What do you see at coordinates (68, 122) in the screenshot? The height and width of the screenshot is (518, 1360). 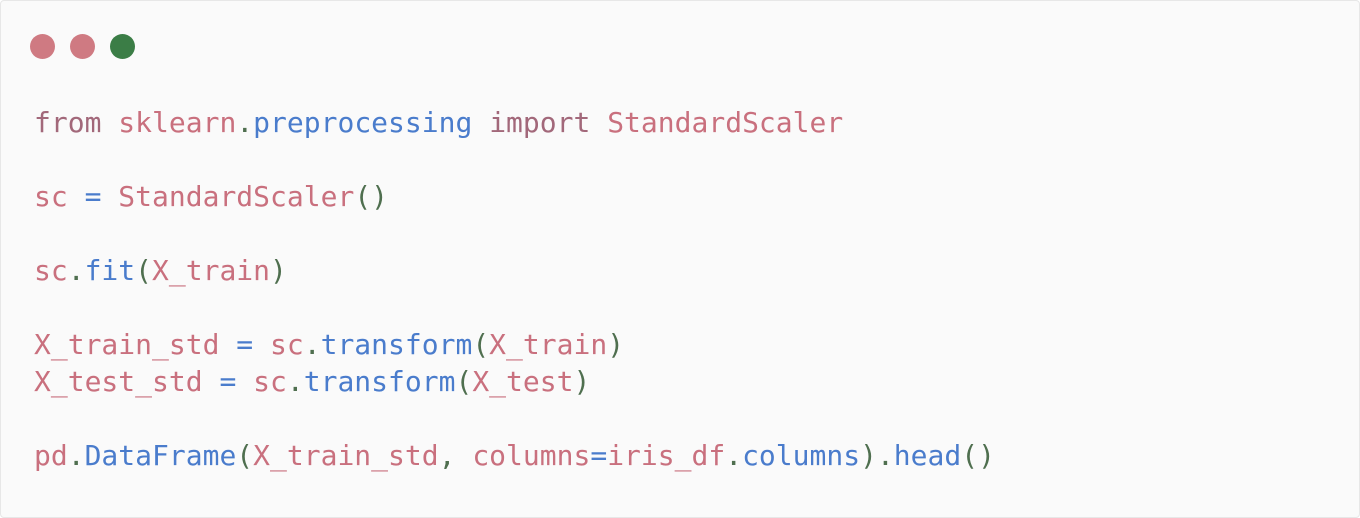 I see `code-token: from` at bounding box center [68, 122].